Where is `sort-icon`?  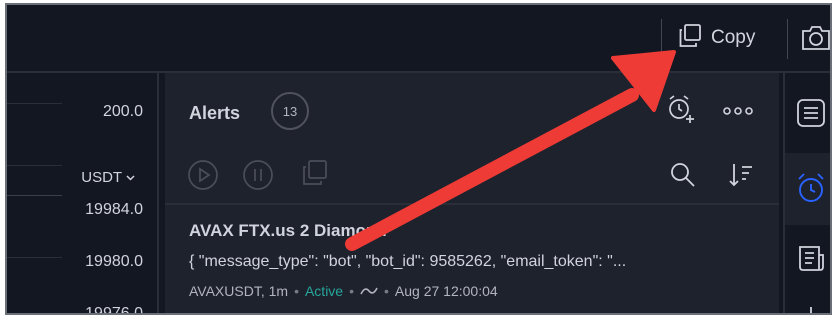 sort-icon is located at coordinates (741, 177).